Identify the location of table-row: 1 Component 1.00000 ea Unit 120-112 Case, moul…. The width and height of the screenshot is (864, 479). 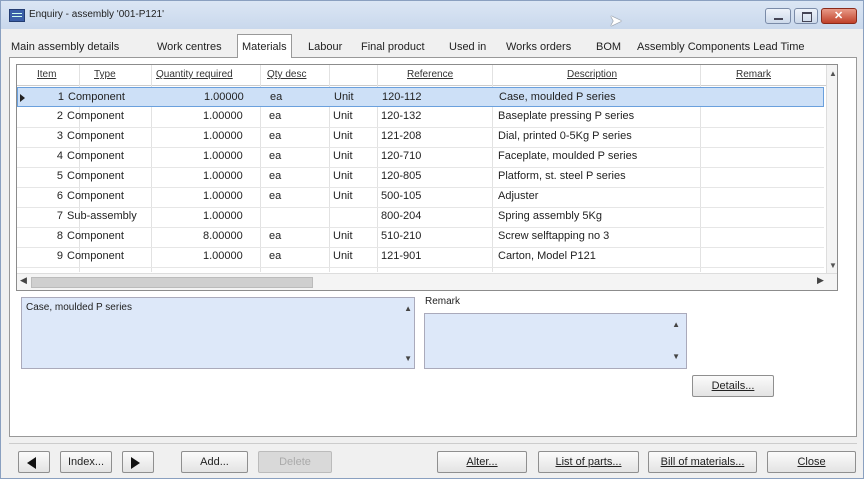
(420, 97).